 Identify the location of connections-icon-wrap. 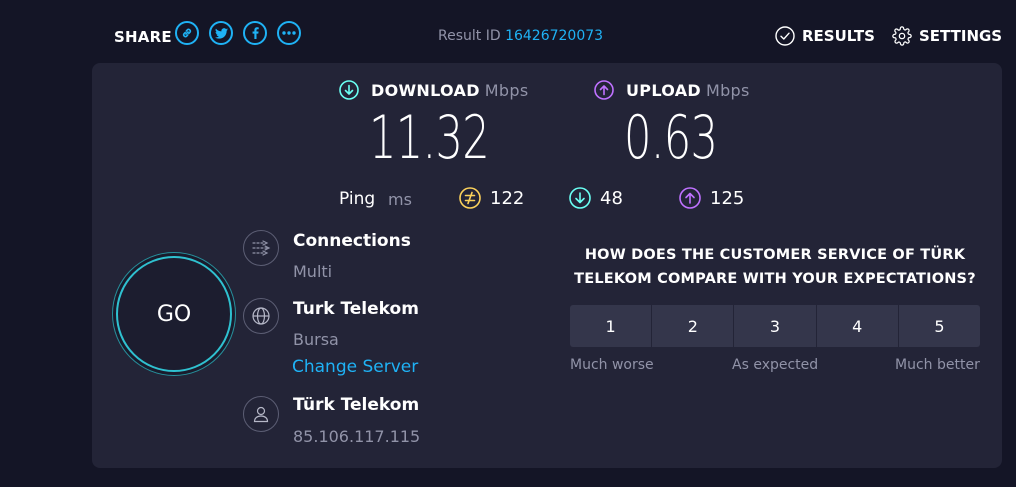
(261, 248).